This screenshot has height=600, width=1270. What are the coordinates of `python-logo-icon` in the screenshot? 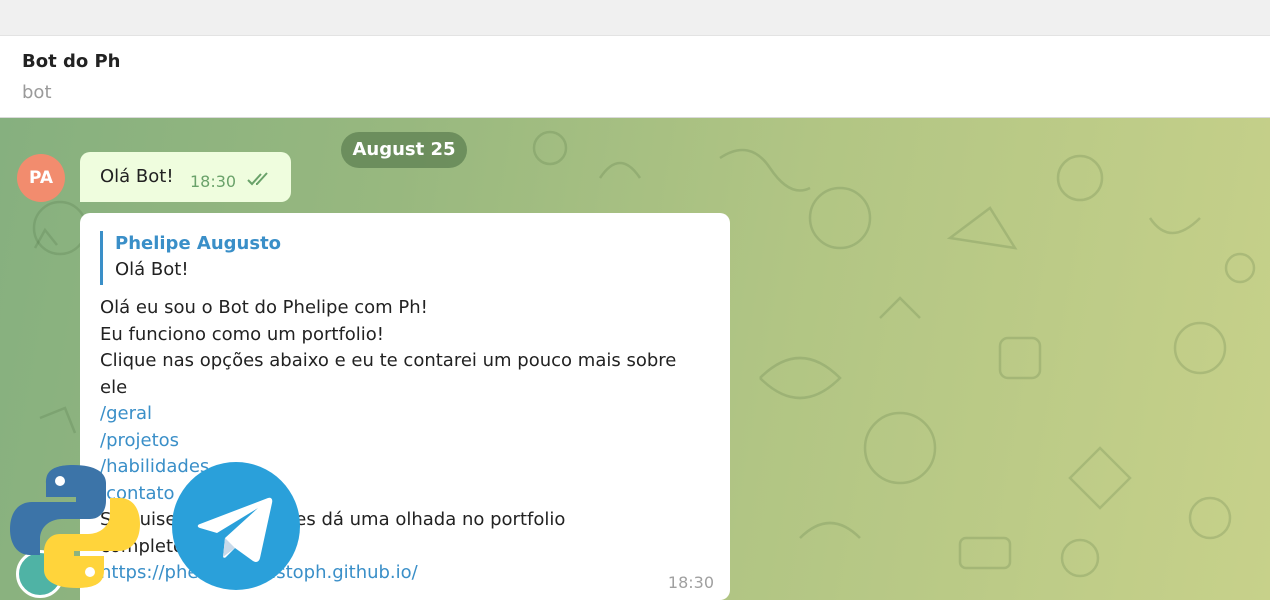 It's located at (75, 526).